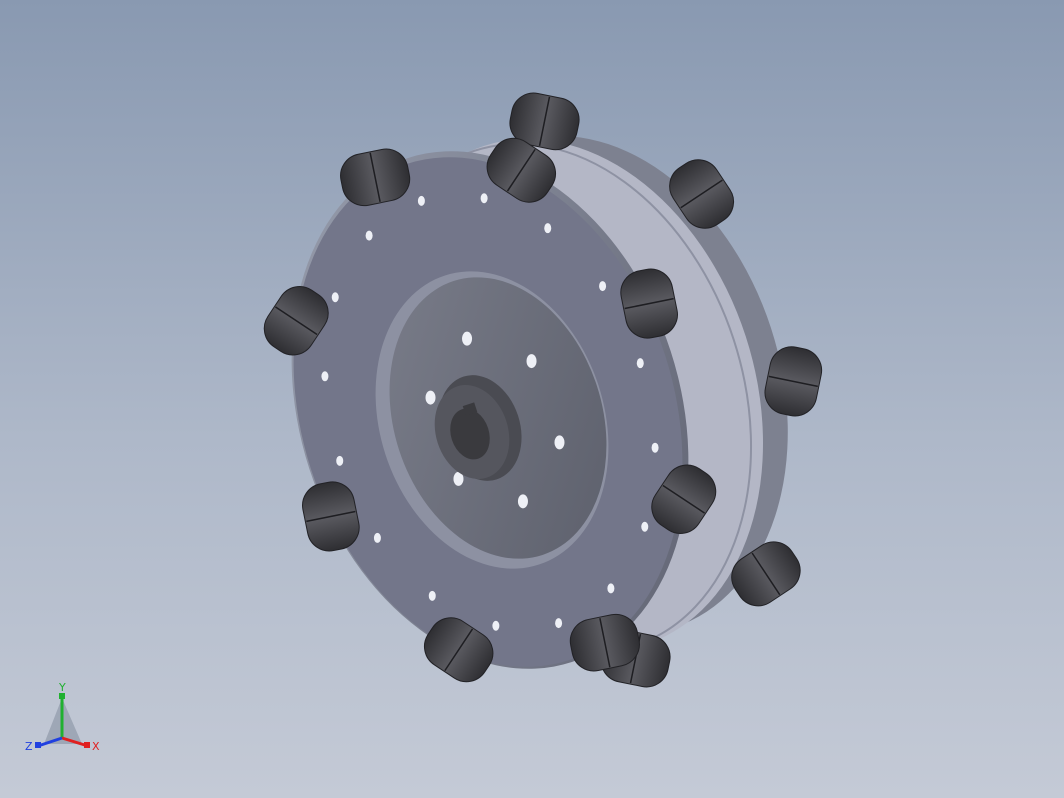 The height and width of the screenshot is (798, 1064). Describe the element at coordinates (38, 745) in the screenshot. I see `z-axis-cube` at that location.